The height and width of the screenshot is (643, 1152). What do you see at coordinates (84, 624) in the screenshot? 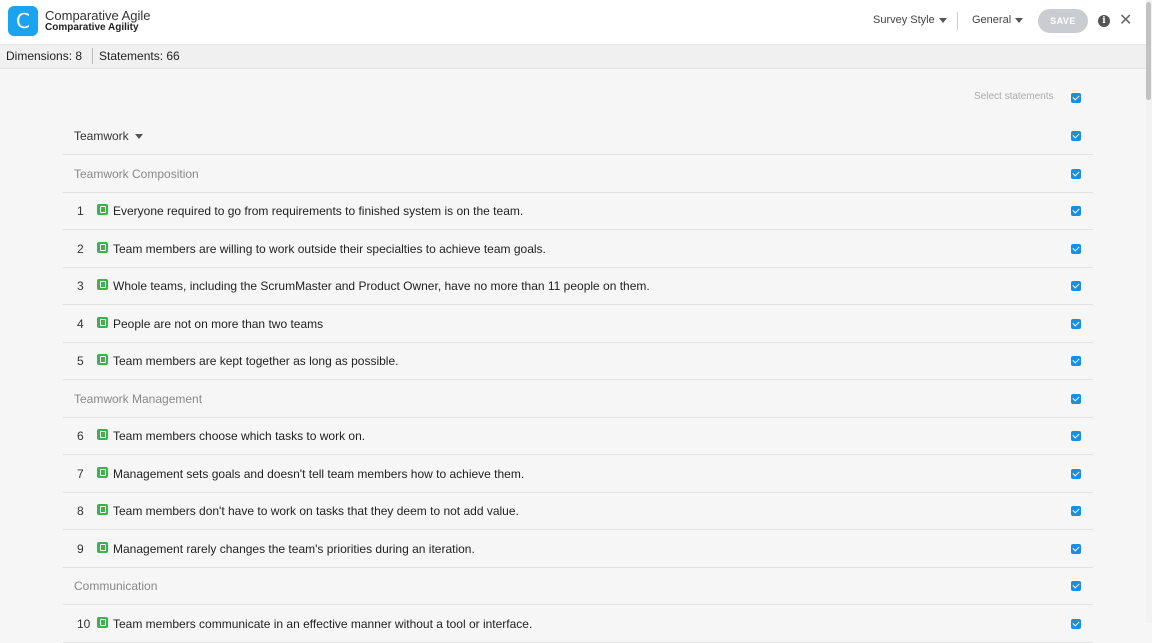
I see `statement-number: 10` at bounding box center [84, 624].